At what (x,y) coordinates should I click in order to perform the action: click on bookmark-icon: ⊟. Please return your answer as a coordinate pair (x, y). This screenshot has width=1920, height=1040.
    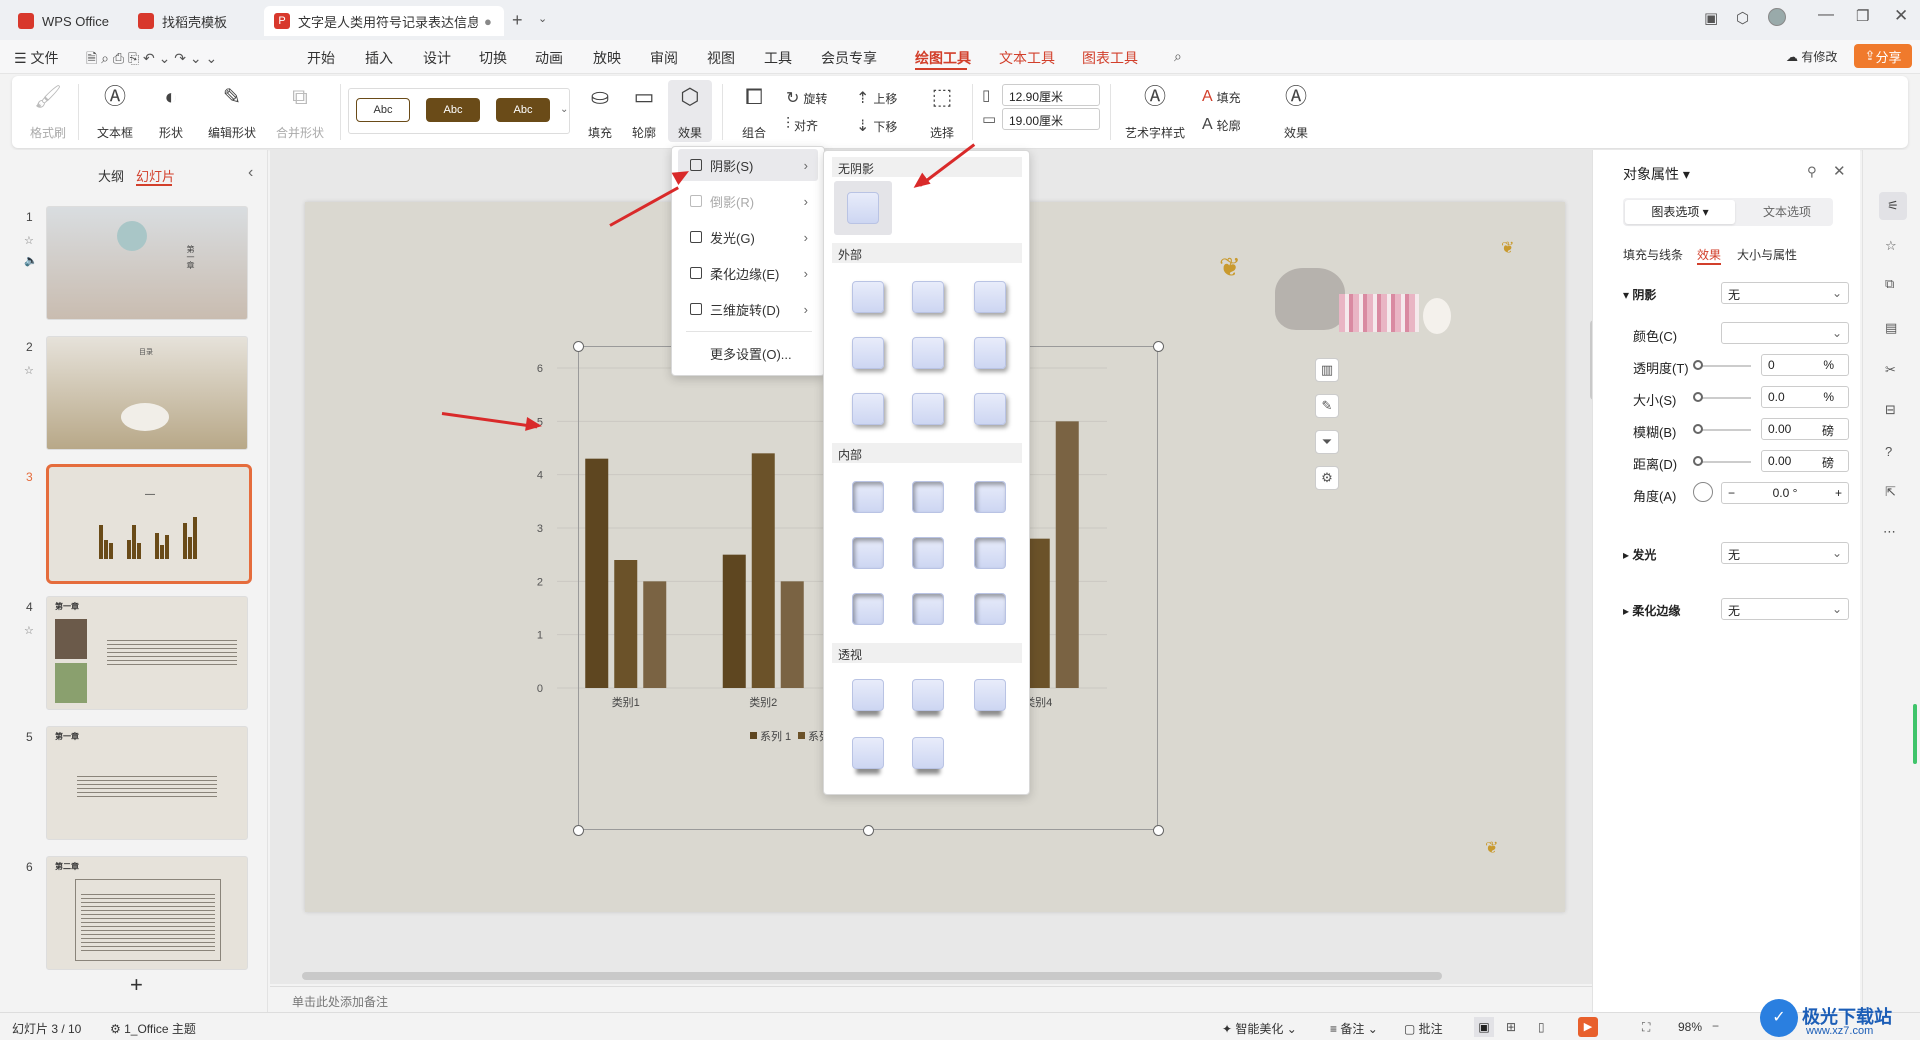
    Looking at the image, I should click on (1890, 410).